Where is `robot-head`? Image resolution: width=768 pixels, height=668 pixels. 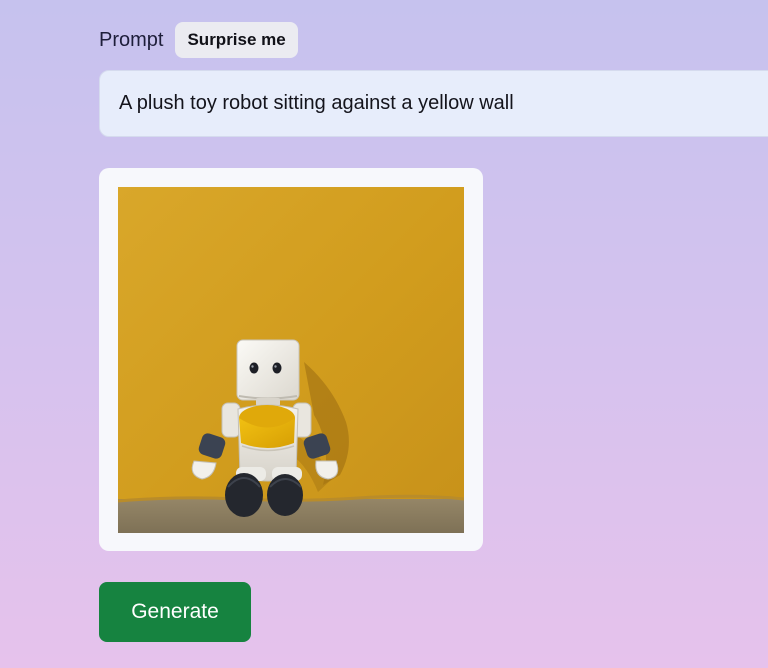 robot-head is located at coordinates (268, 370).